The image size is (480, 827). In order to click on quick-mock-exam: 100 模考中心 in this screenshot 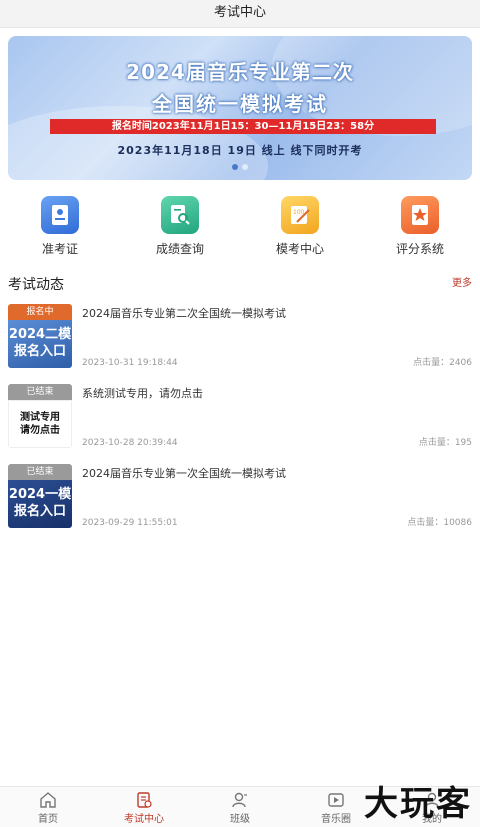, I will do `click(300, 226)`.